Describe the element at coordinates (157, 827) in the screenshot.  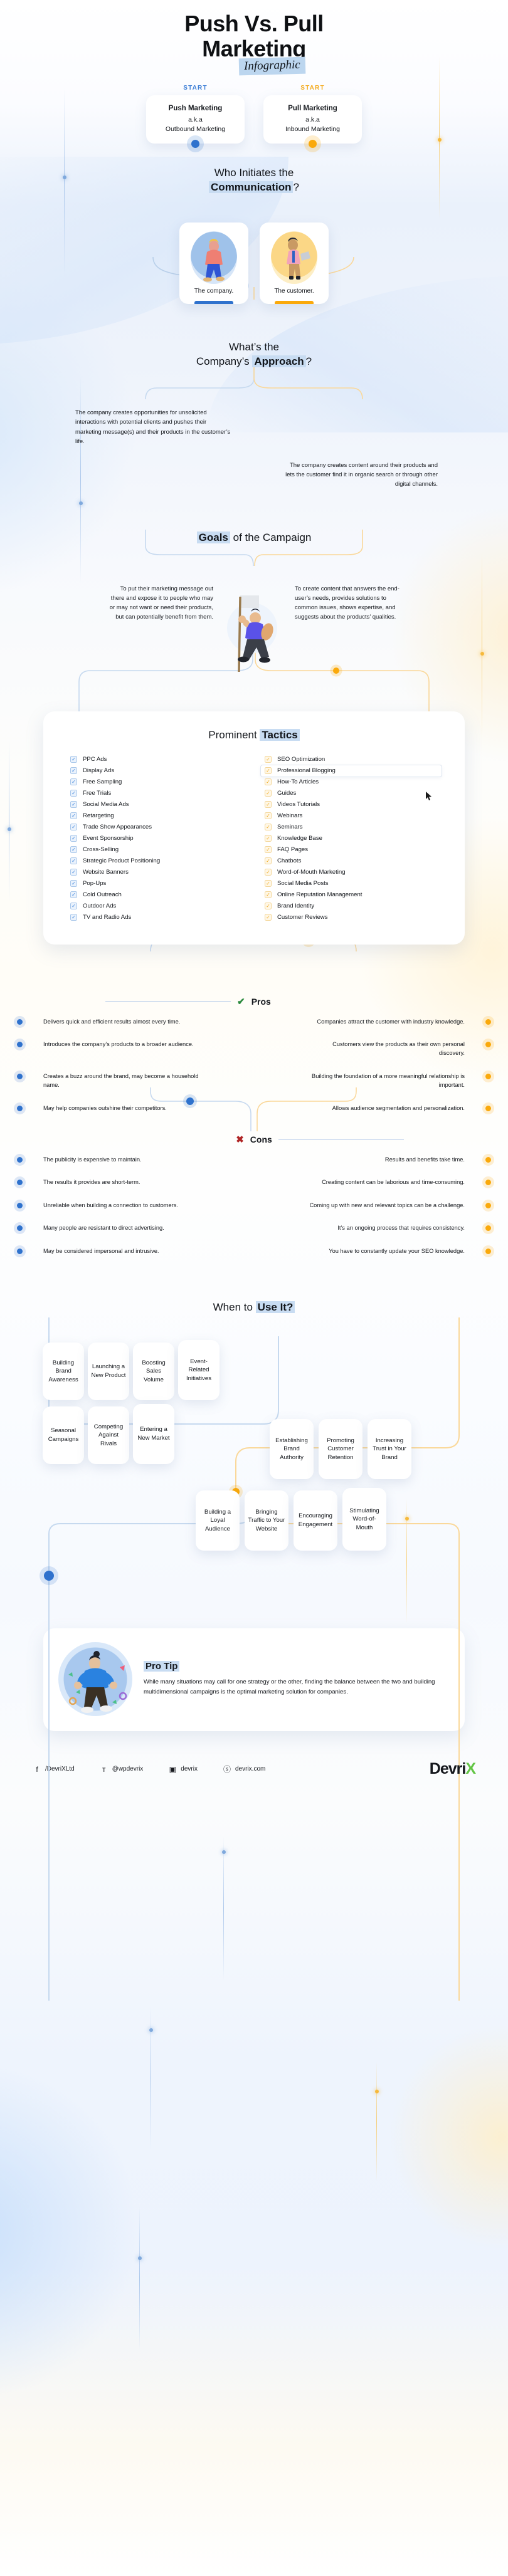
I see `tactic-item: ✓ Trade Show Appearances` at that location.